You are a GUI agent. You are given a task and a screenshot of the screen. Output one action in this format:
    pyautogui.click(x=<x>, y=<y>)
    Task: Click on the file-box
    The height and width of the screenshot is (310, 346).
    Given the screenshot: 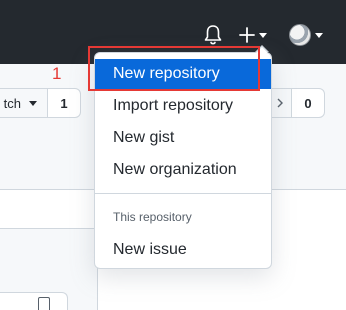 What is the action you would take?
    pyautogui.click(x=34, y=301)
    